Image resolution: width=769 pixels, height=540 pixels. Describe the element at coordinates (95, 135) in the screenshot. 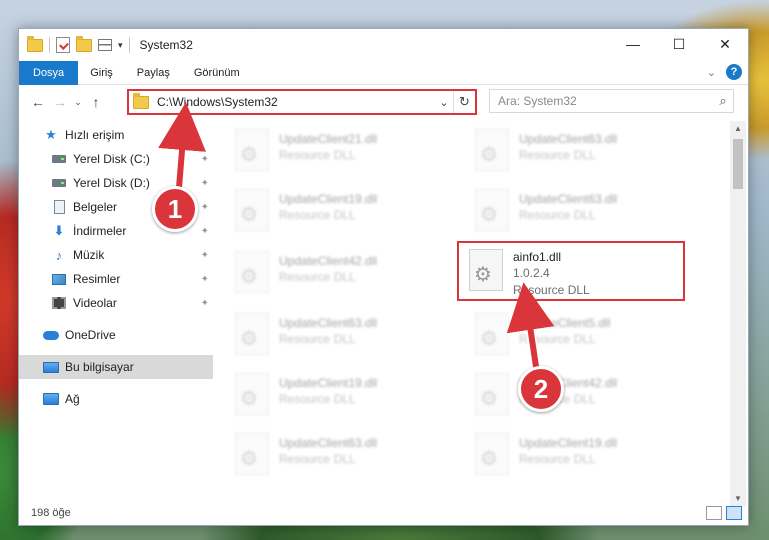

I see `sidebar-item-label: Hızlı erişim` at that location.